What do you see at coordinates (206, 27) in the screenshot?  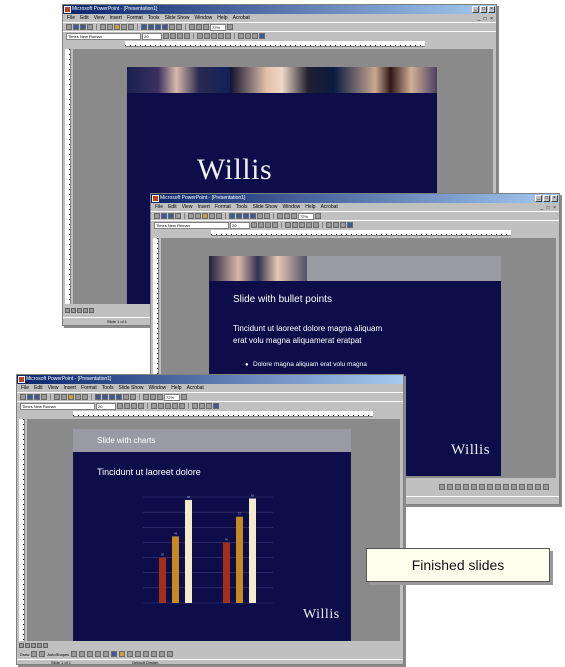 I see `grayscale-icon` at bounding box center [206, 27].